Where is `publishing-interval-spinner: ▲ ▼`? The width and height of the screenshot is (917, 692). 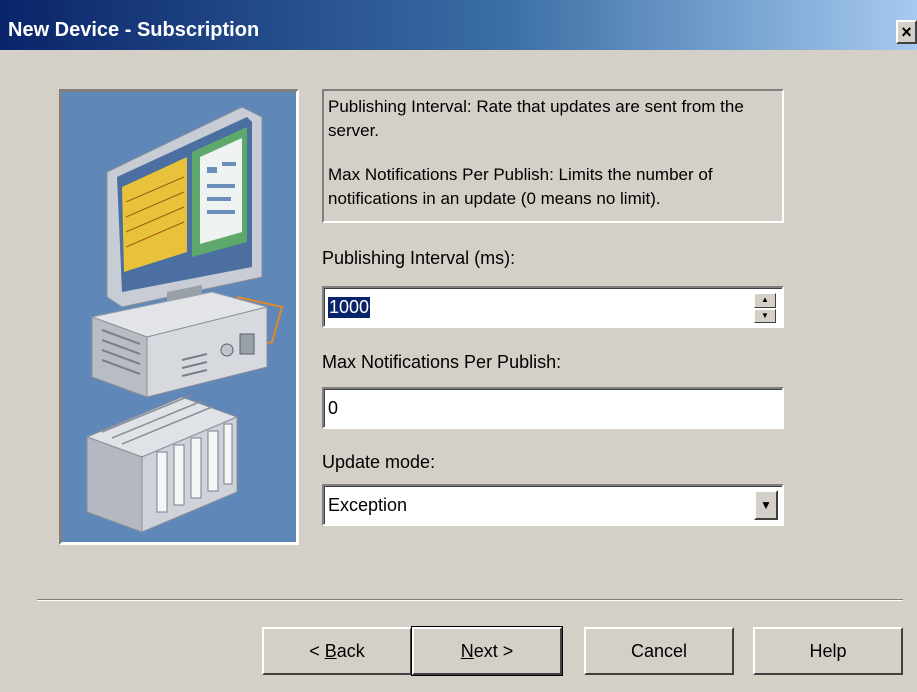
publishing-interval-spinner: ▲ ▼ is located at coordinates (765, 308).